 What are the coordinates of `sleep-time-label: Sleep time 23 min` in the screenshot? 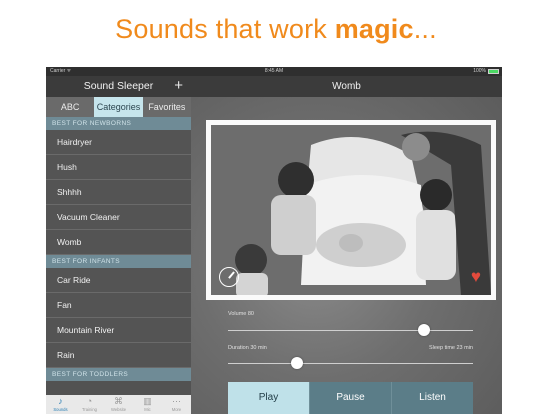 It's located at (450, 348).